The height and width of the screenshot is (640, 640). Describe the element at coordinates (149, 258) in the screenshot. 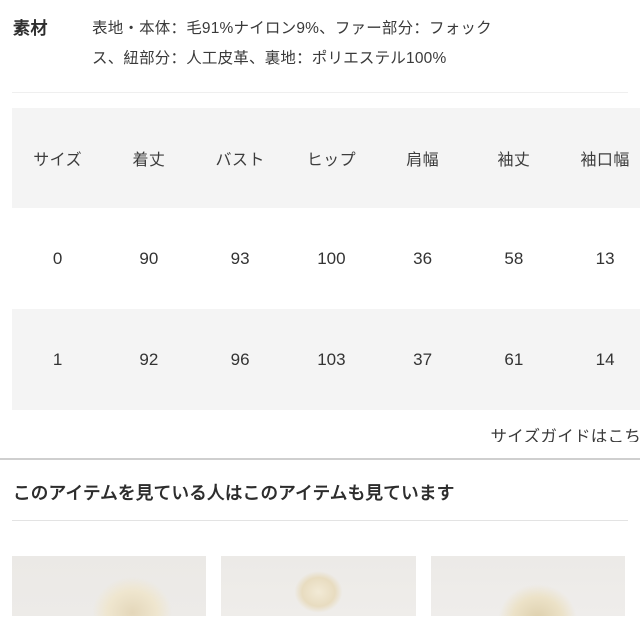

I see `cell-length: 90` at that location.